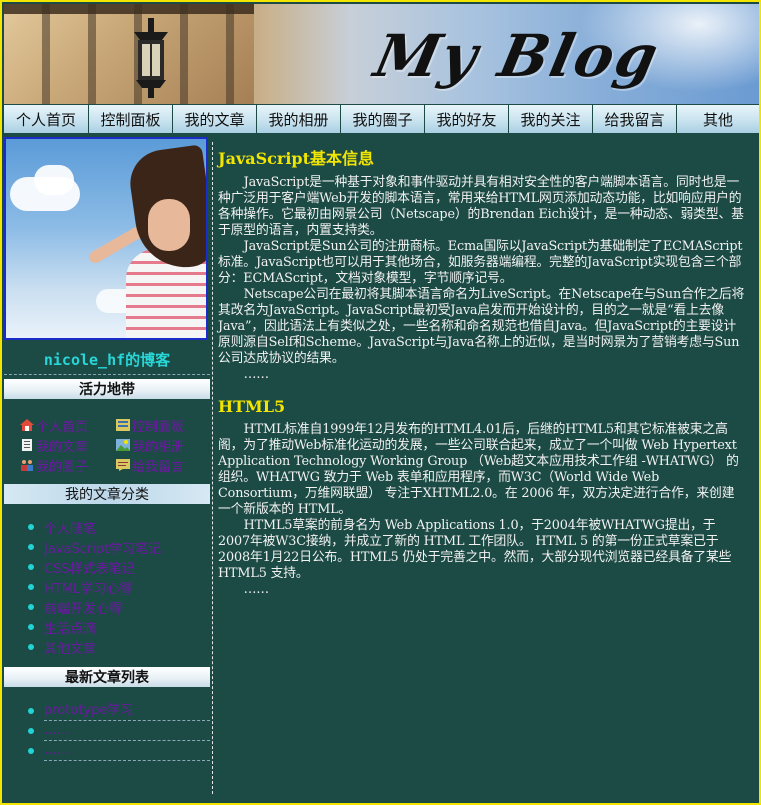 The height and width of the screenshot is (805, 761). Describe the element at coordinates (107, 677) in the screenshot. I see `recent-posts-header: 最新文章列表` at that location.